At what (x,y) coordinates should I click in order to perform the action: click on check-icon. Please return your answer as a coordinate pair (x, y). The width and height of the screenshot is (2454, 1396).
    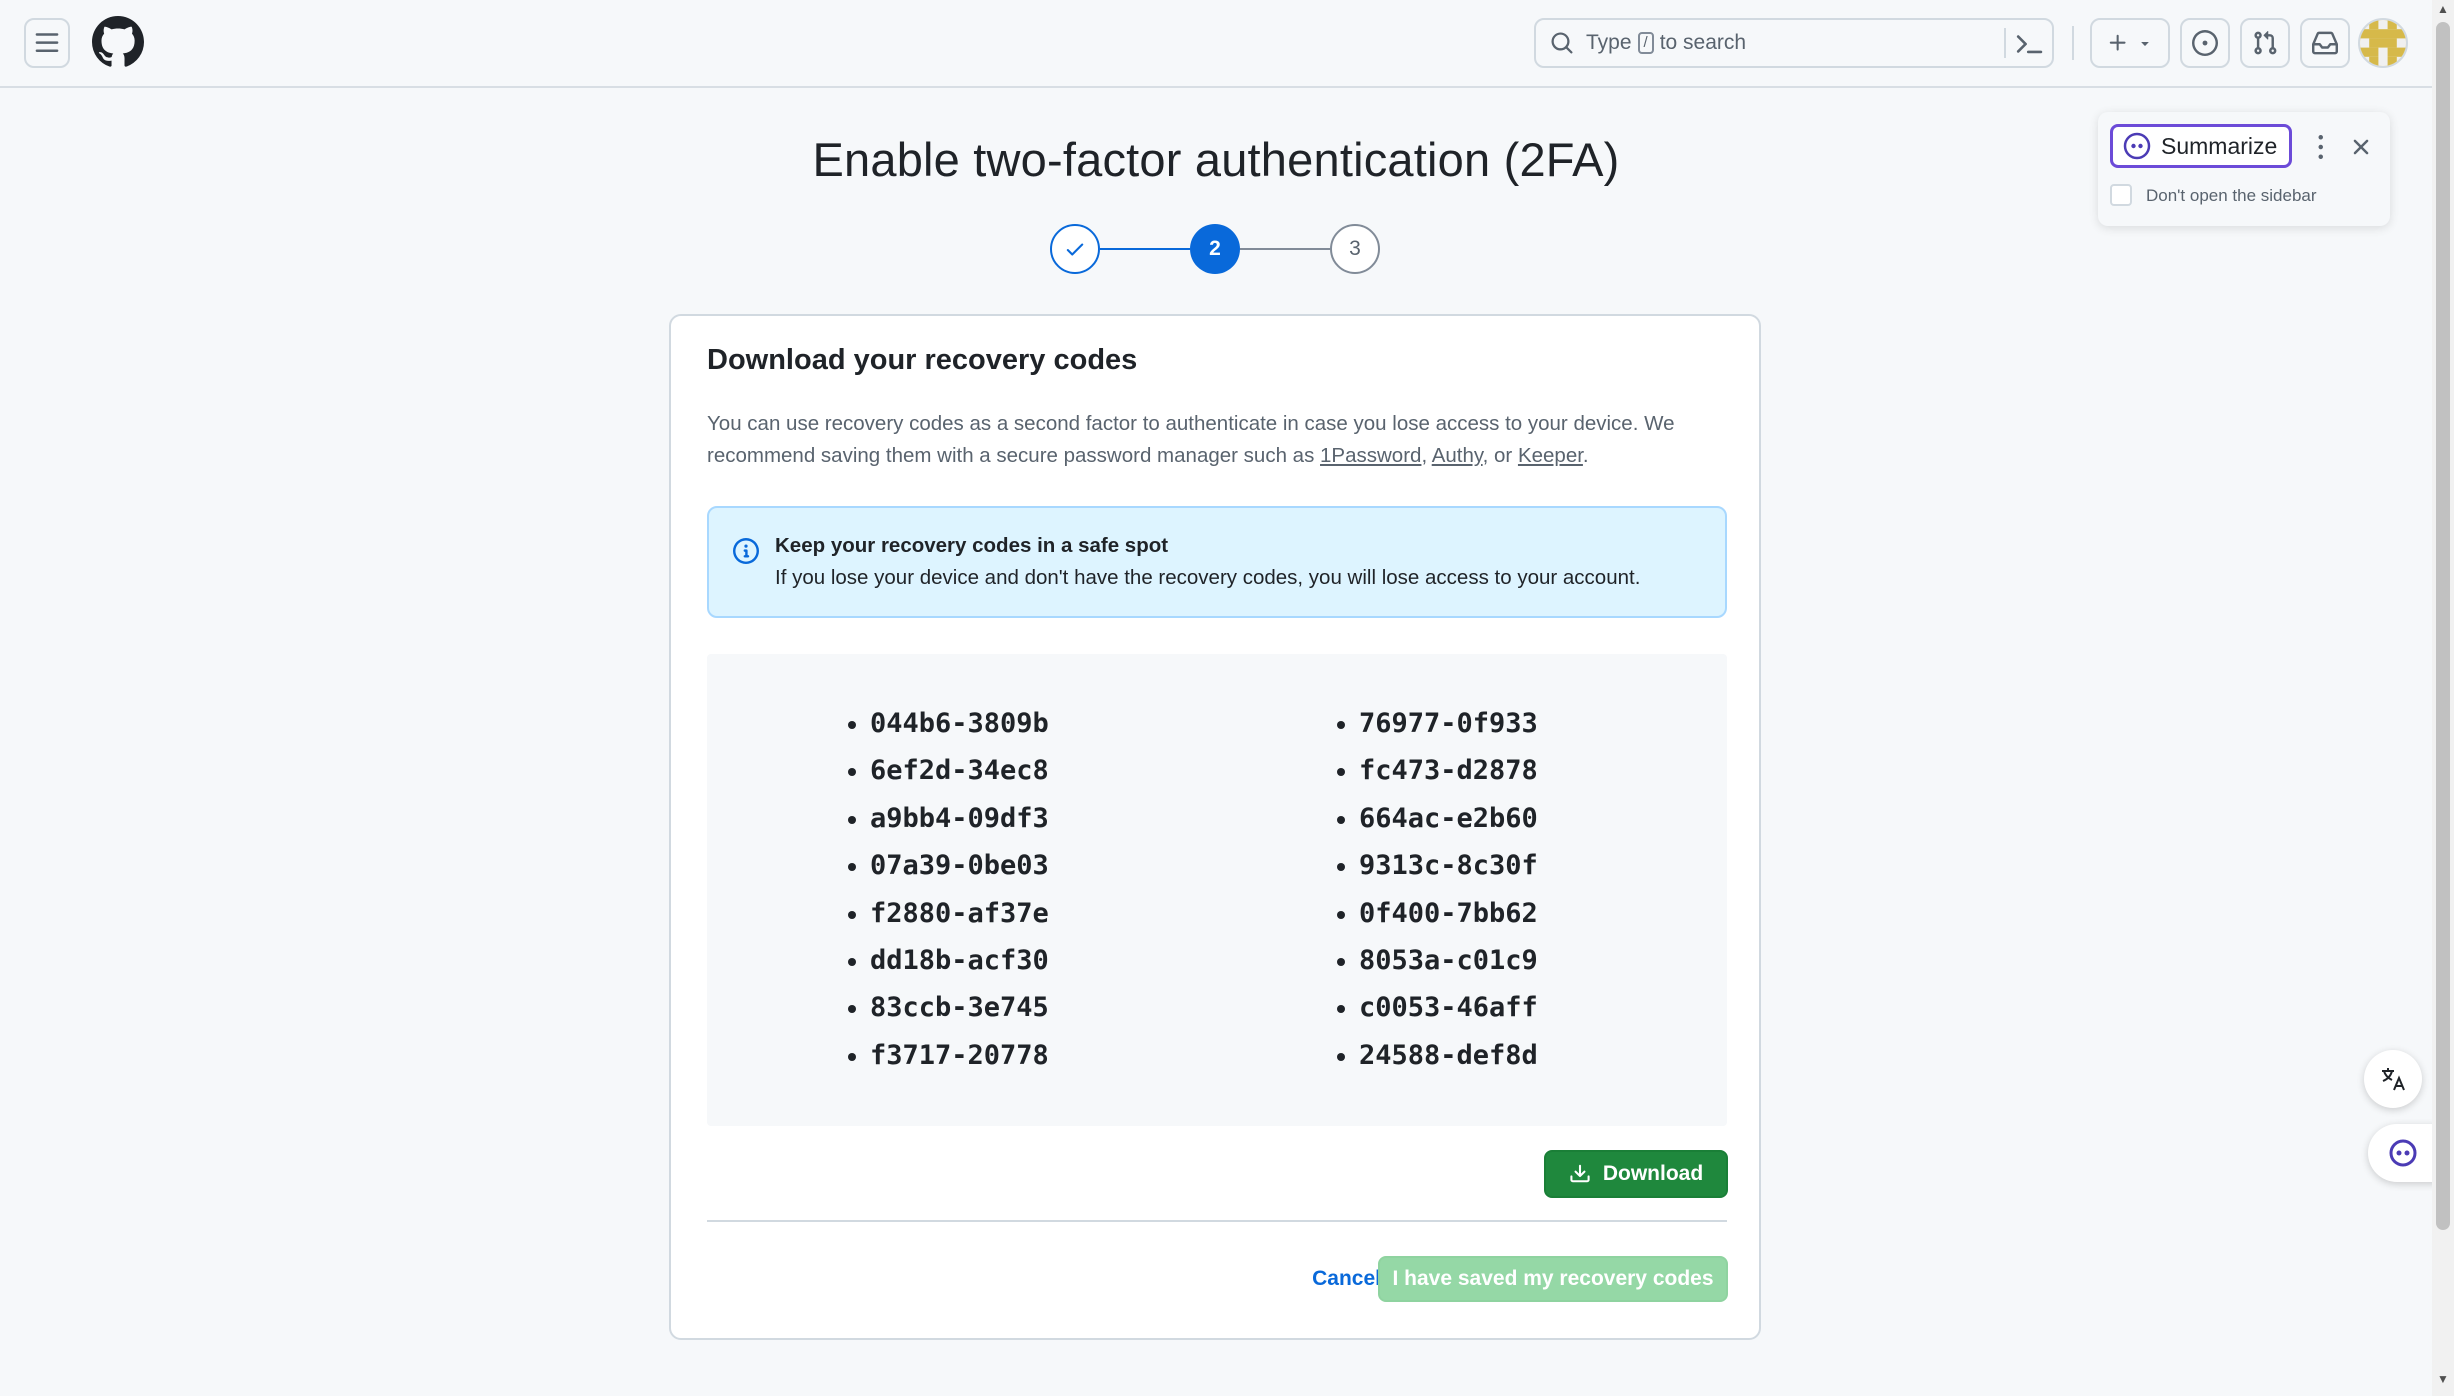
    Looking at the image, I should click on (1075, 249).